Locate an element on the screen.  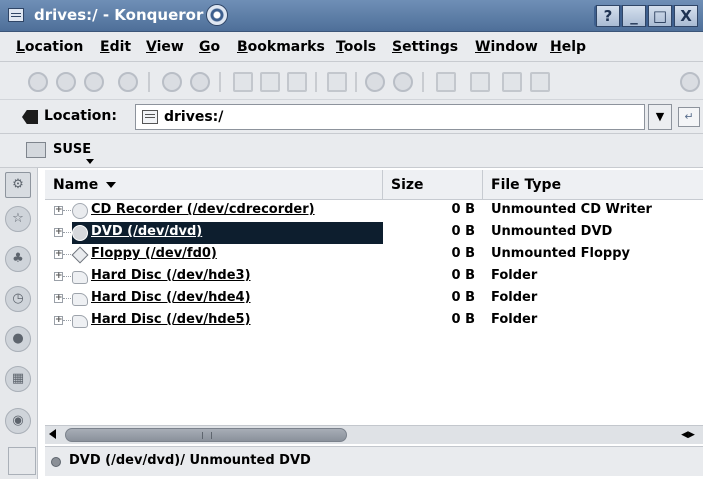
sidebar-network-icon: ♣ is located at coordinates (18, 259).